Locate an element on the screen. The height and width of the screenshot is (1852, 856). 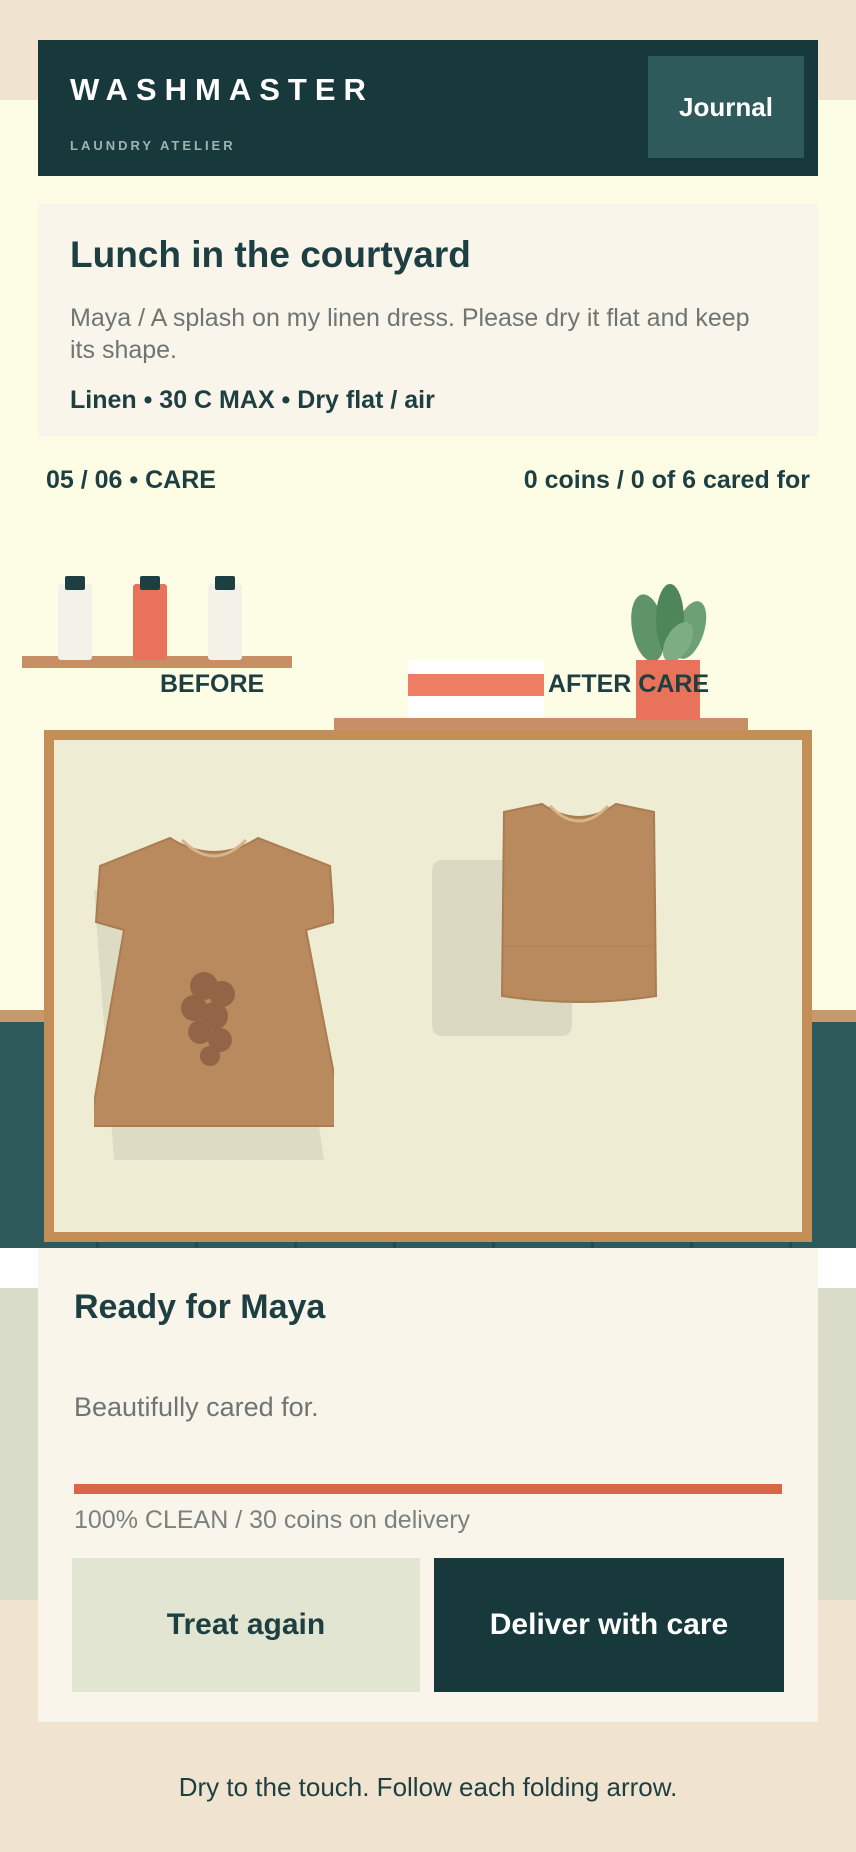
detergent-bottle-coral is located at coordinates (150, 618).